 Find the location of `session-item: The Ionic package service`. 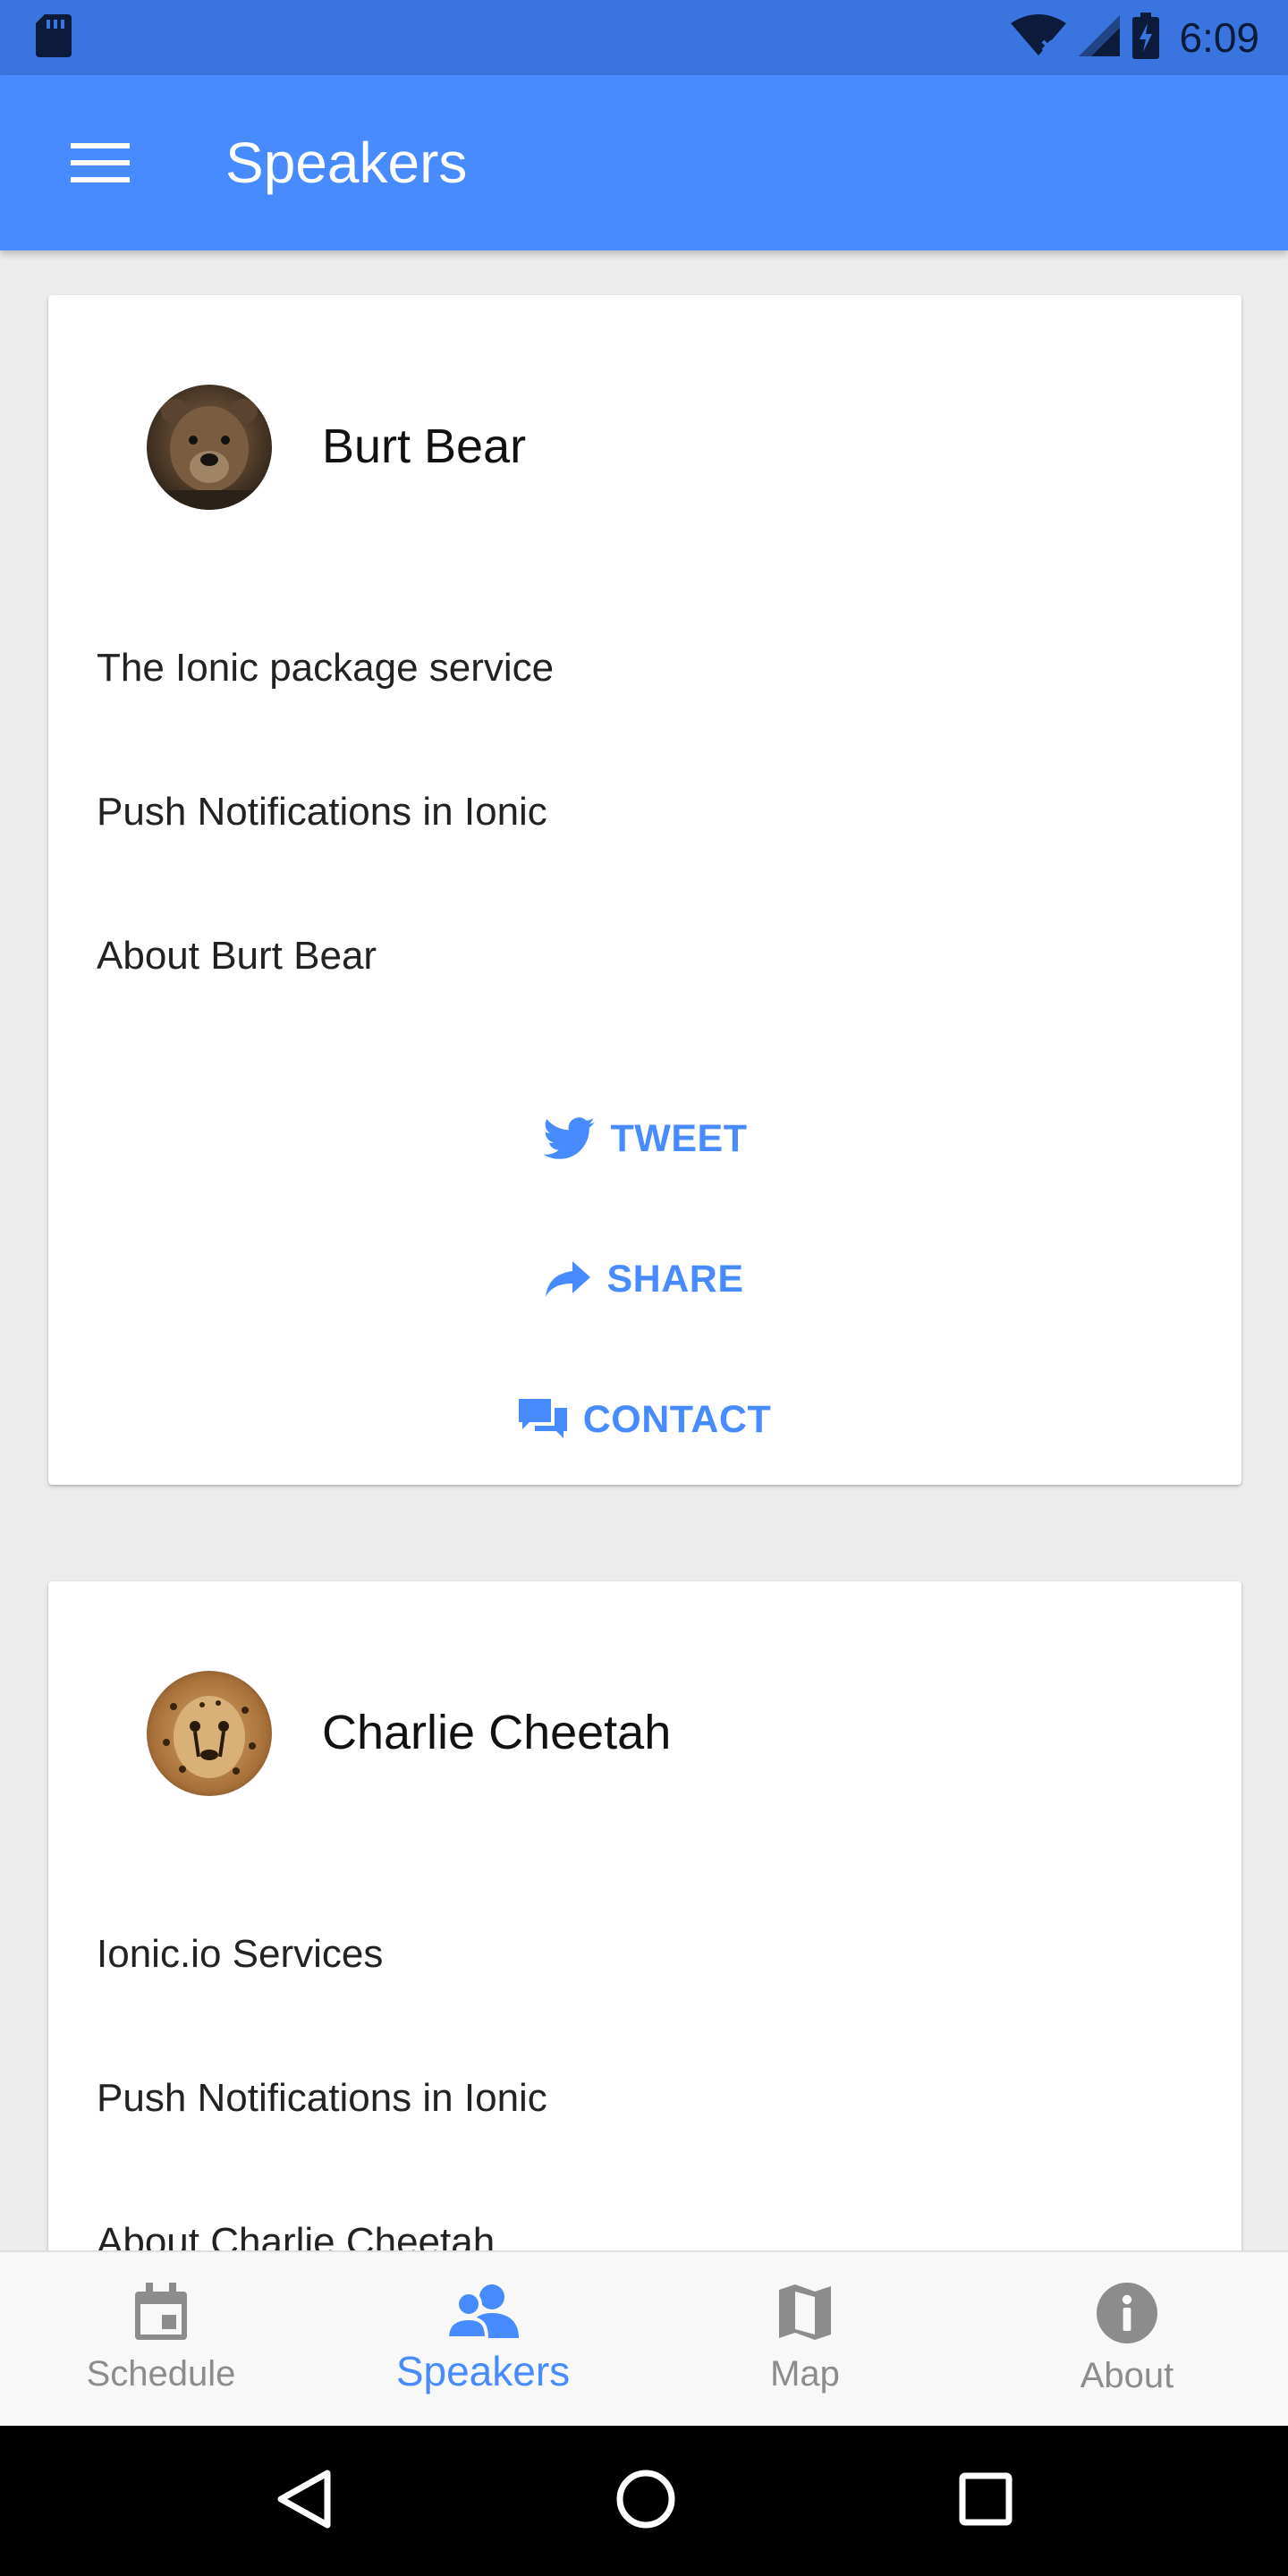

session-item: The Ionic package service is located at coordinates (325, 668).